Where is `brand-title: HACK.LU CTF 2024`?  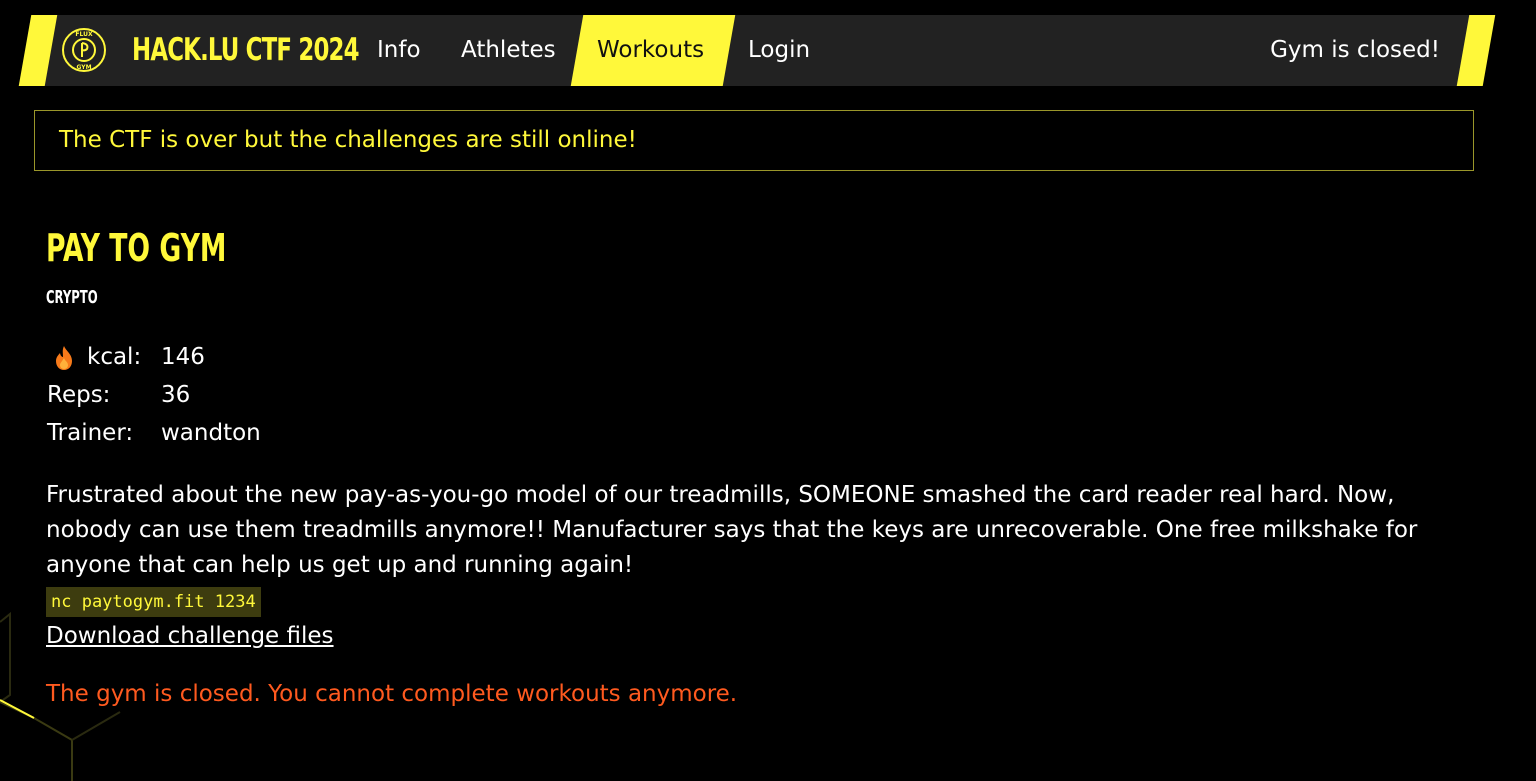 brand-title: HACK.LU CTF 2024 is located at coordinates (246, 50).